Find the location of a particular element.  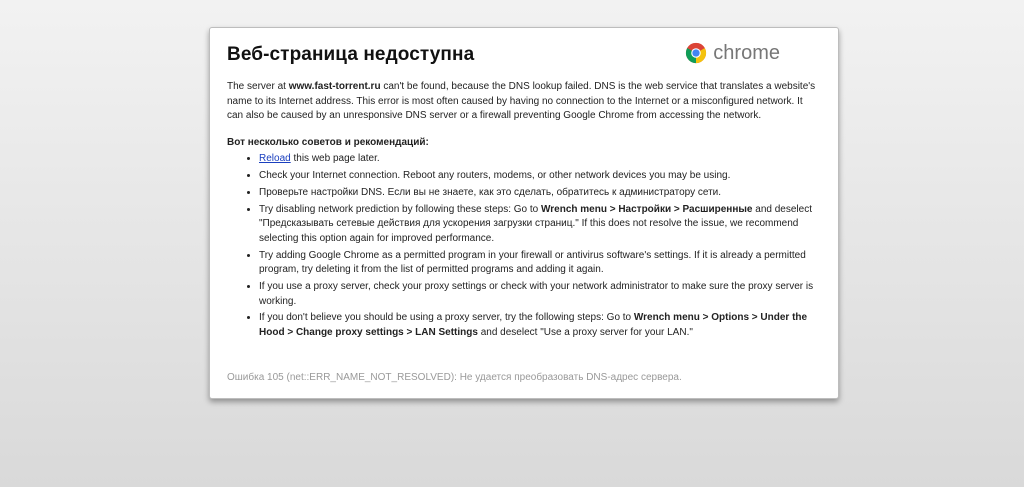

reload-link: Reload is located at coordinates (275, 158).